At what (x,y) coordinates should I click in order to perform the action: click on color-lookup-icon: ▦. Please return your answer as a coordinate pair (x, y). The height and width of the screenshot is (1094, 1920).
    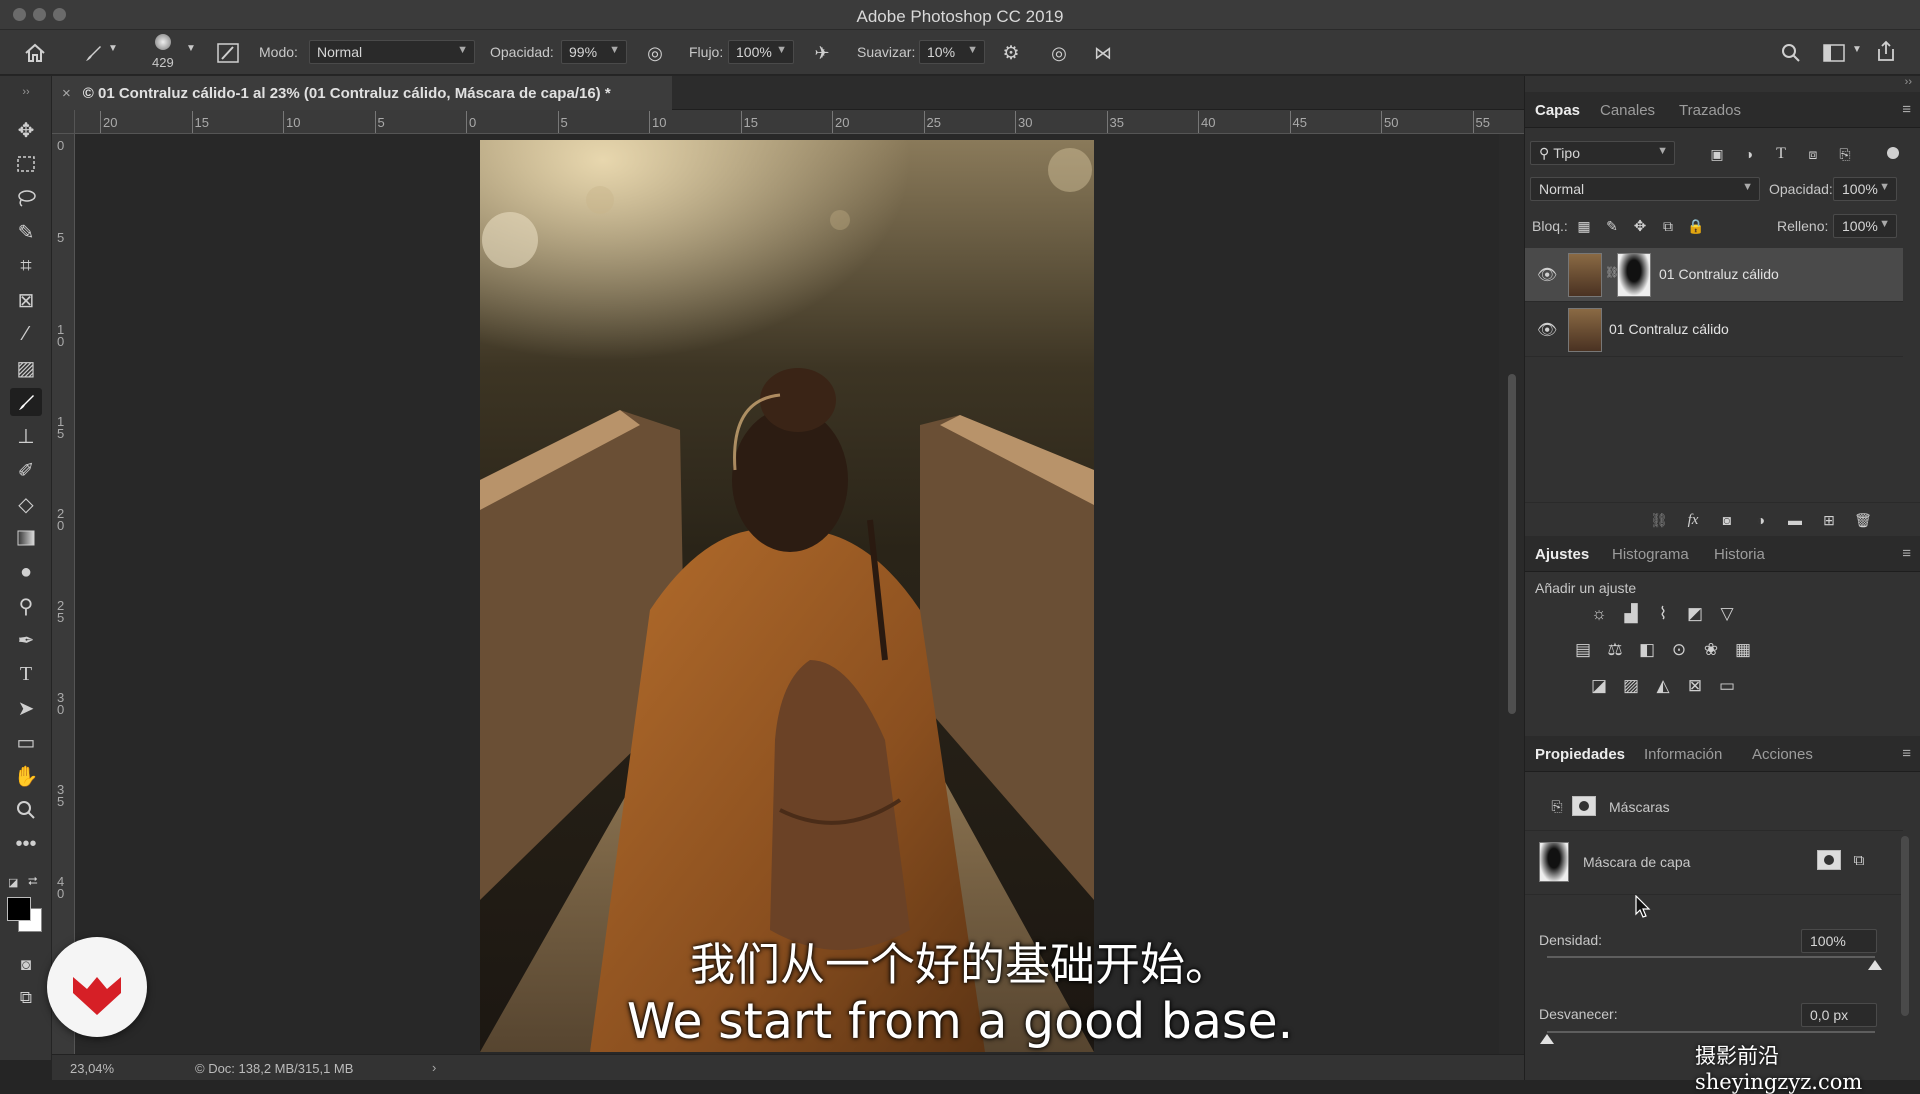
    Looking at the image, I should click on (1743, 650).